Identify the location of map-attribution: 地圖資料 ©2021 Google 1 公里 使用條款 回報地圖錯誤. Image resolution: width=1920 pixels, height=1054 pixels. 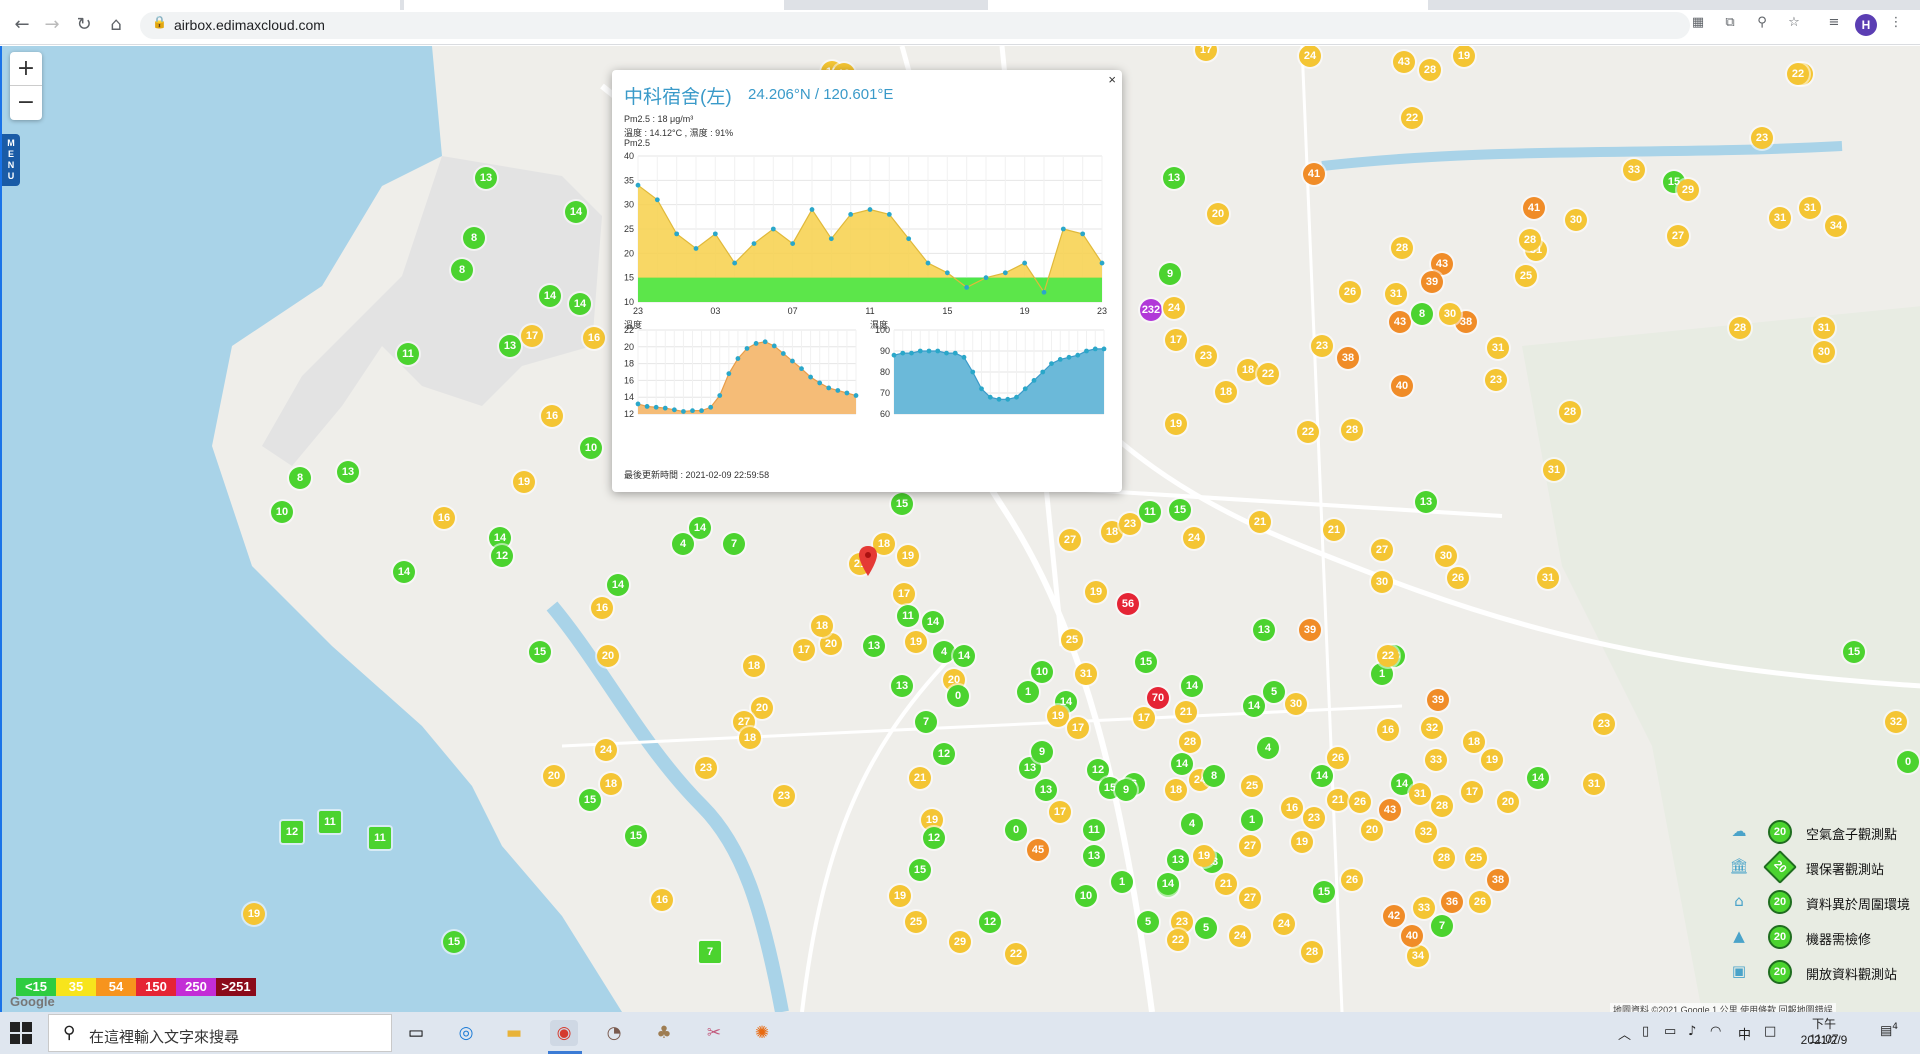
(1723, 1007).